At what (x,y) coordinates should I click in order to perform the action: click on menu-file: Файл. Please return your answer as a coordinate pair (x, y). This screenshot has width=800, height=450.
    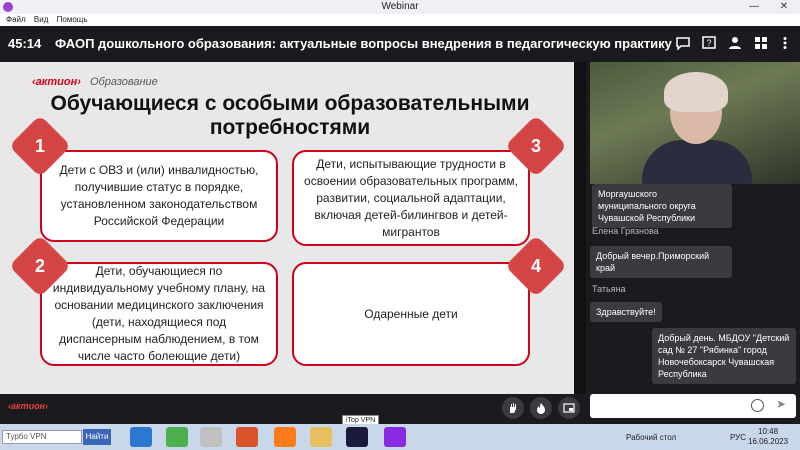
    Looking at the image, I should click on (16, 20).